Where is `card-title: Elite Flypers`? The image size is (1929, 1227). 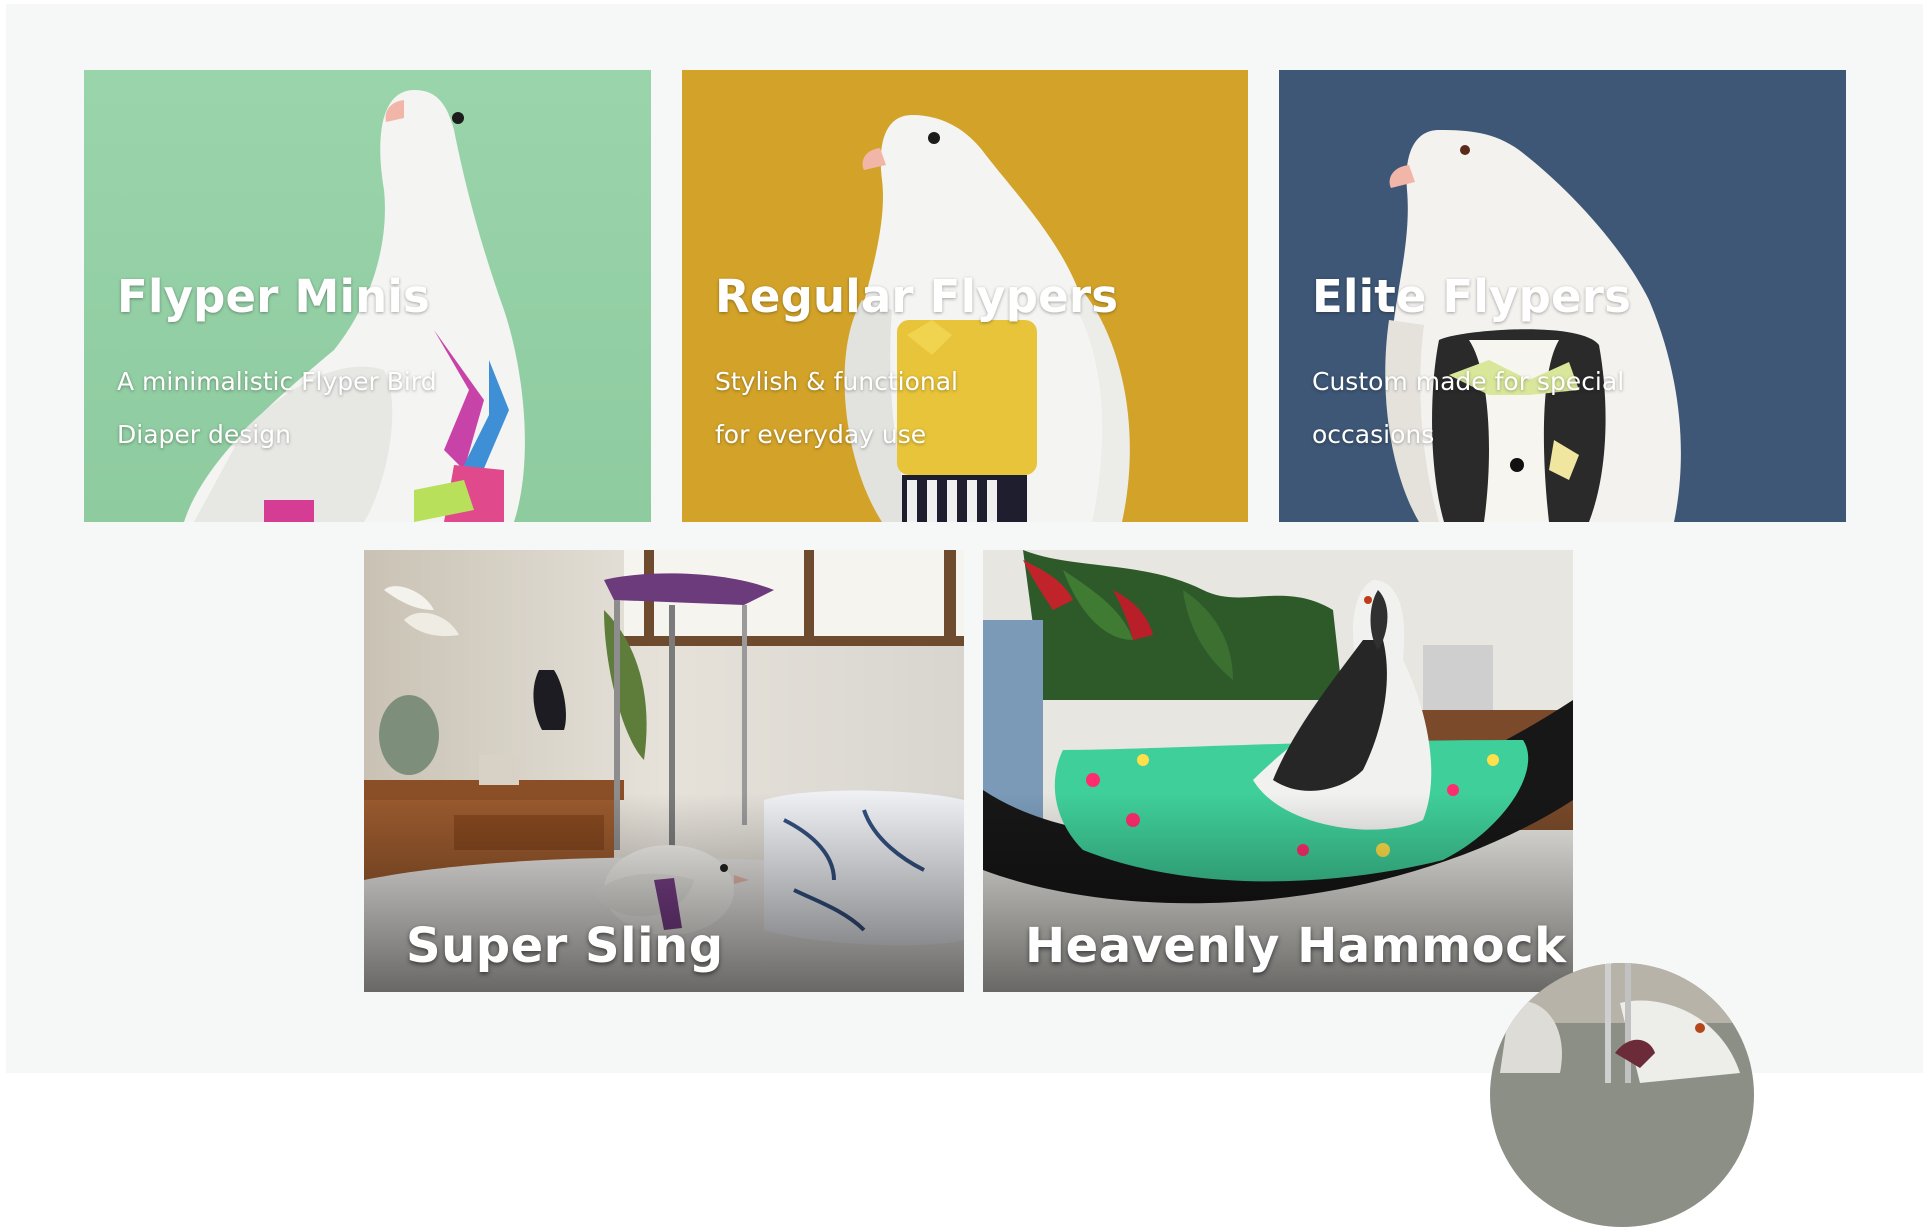
card-title: Elite Flypers is located at coordinates (1472, 296).